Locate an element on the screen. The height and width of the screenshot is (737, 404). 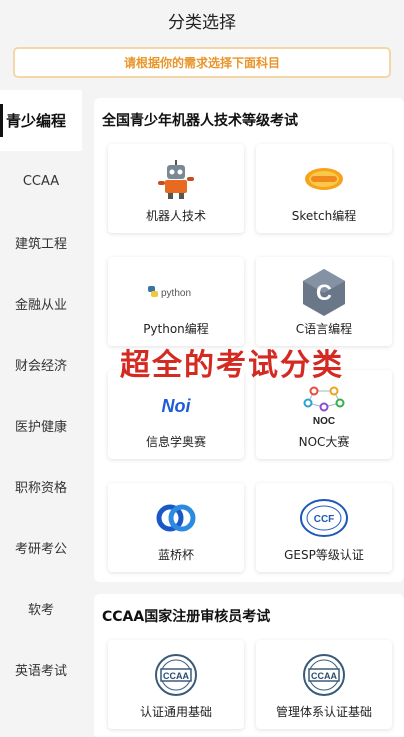
gesp-logo-text: CCF is located at coordinates (324, 519).